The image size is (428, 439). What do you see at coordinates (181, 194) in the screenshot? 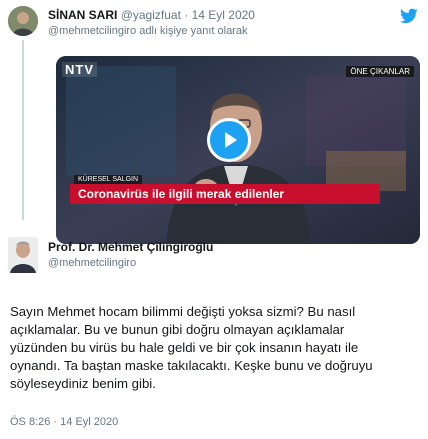
I see `headline-text: Coronavirüs ile ilgili merak edilenler` at bounding box center [181, 194].